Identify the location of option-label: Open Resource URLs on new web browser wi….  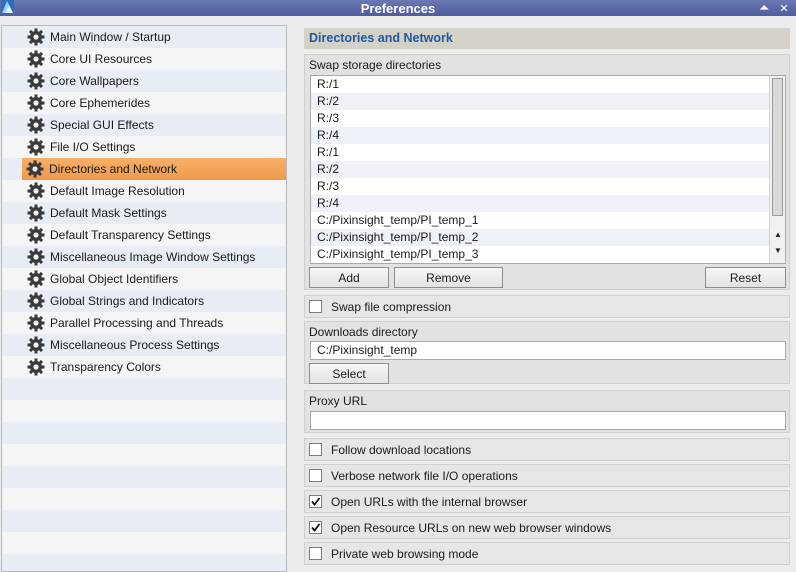
(471, 527).